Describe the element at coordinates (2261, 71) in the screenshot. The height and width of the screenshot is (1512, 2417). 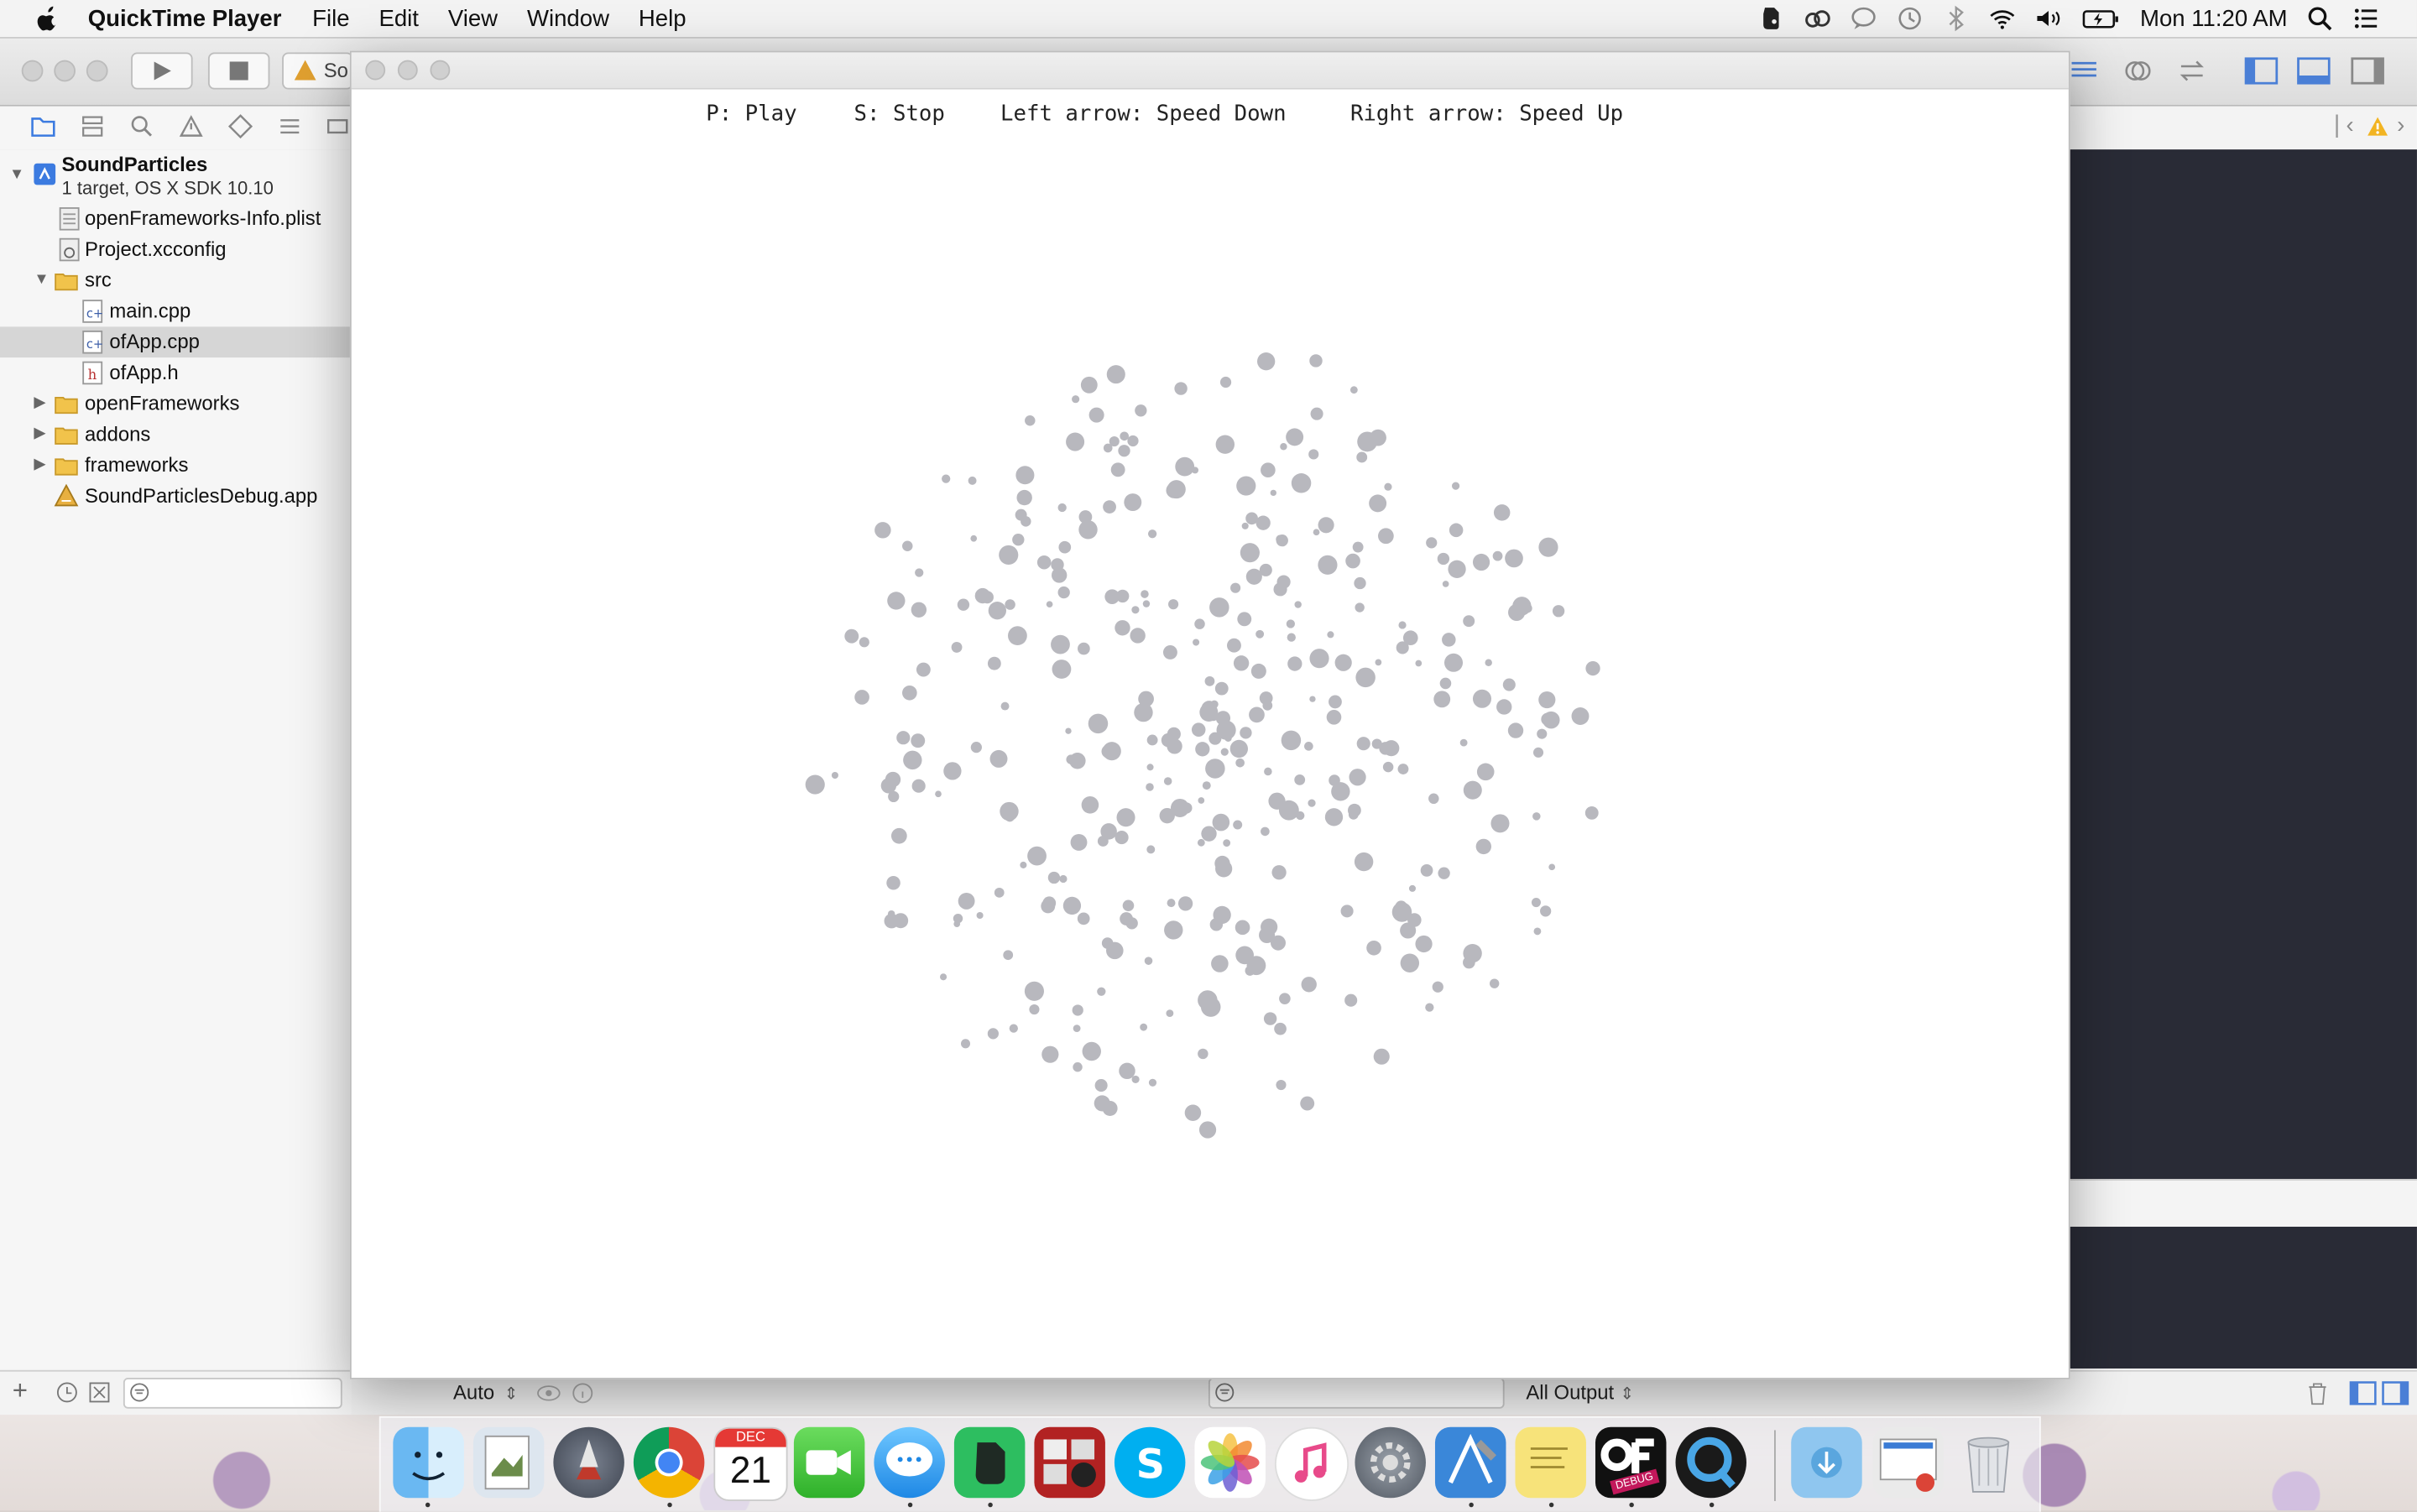
I see `navigator-toggle-icon` at that location.